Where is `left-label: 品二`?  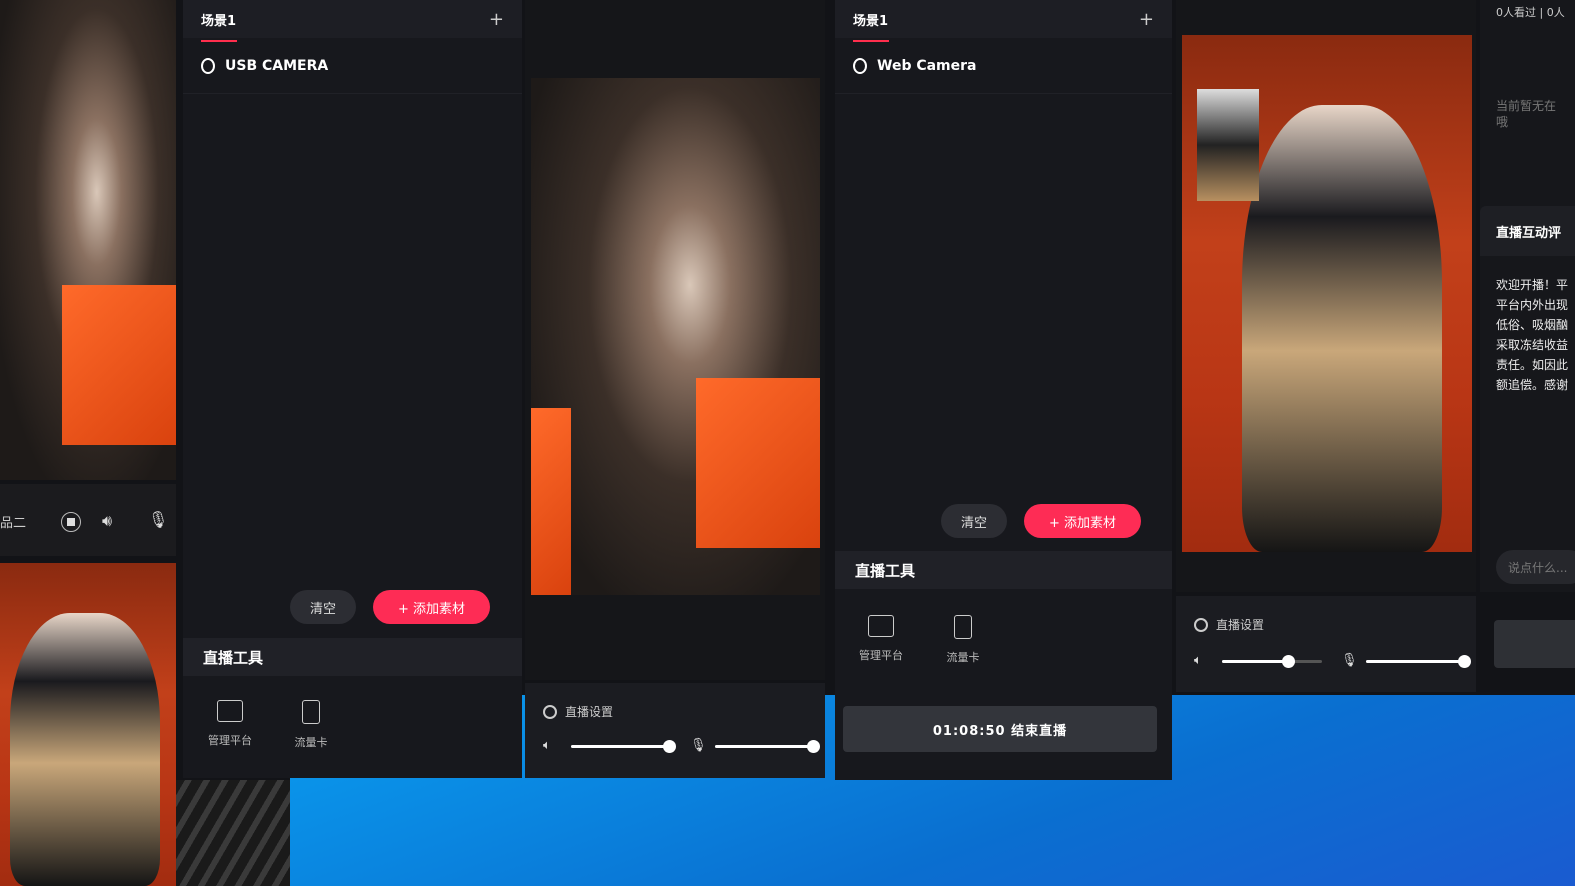 left-label: 品二 is located at coordinates (13, 523).